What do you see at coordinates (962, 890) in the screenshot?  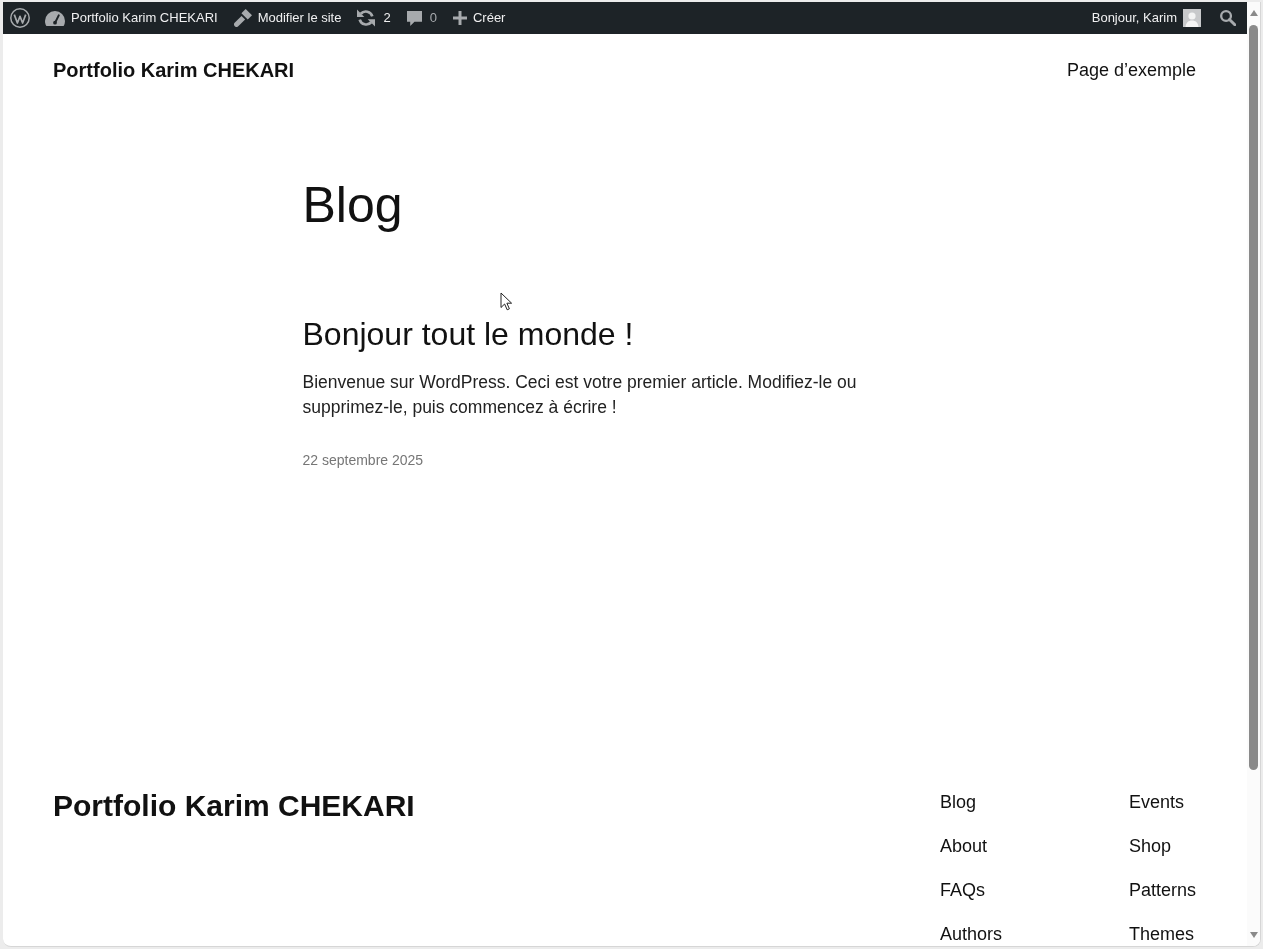 I see `footer-nav-link: FAQs` at bounding box center [962, 890].